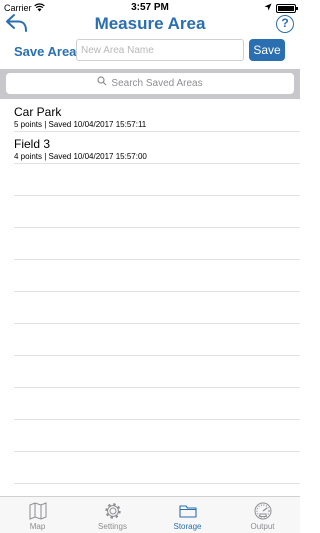 The image size is (320, 533). I want to click on tab-output: Output, so click(262, 516).